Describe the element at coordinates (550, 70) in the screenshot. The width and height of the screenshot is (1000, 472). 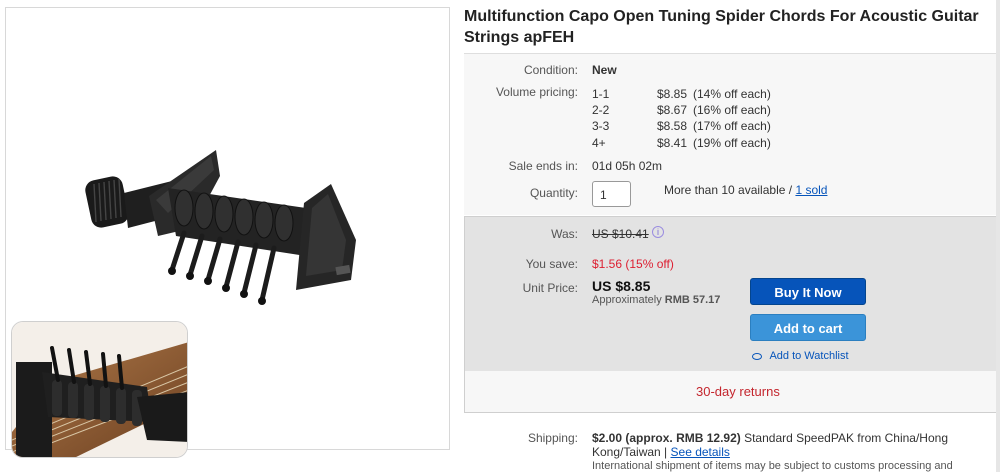
I see `condition-label: Condition:` at that location.